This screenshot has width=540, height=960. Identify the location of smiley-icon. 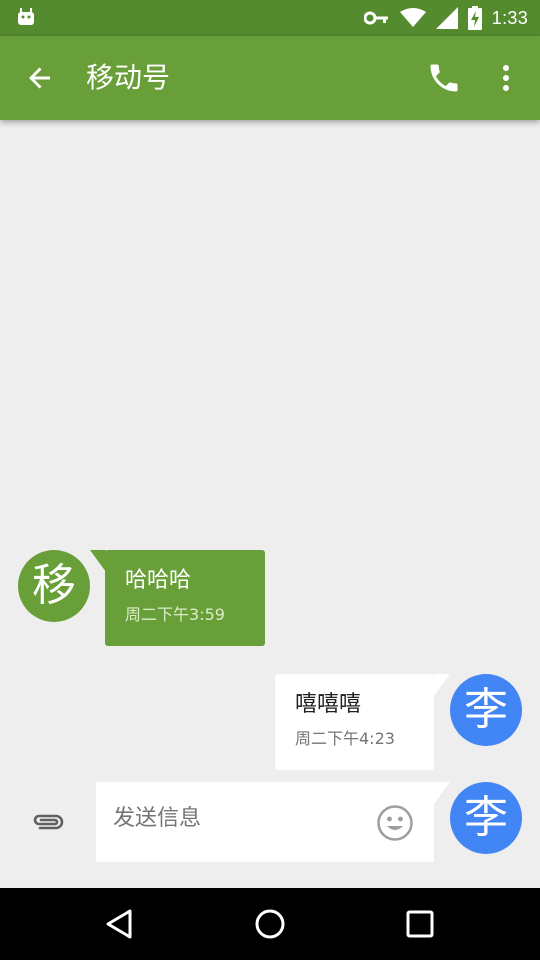
(395, 823).